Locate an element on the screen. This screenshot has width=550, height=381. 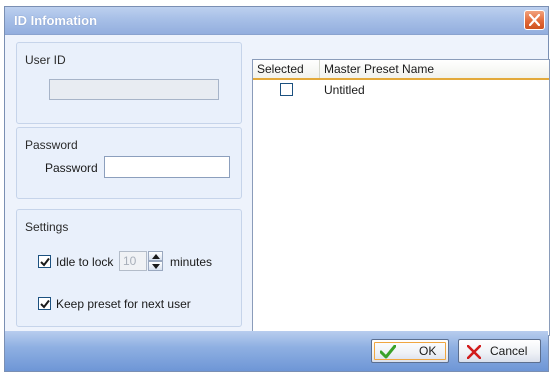
preset-name: Untitled is located at coordinates (344, 90).